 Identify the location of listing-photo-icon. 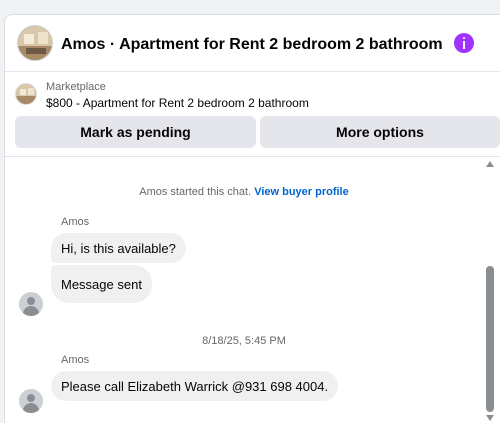
(35, 43).